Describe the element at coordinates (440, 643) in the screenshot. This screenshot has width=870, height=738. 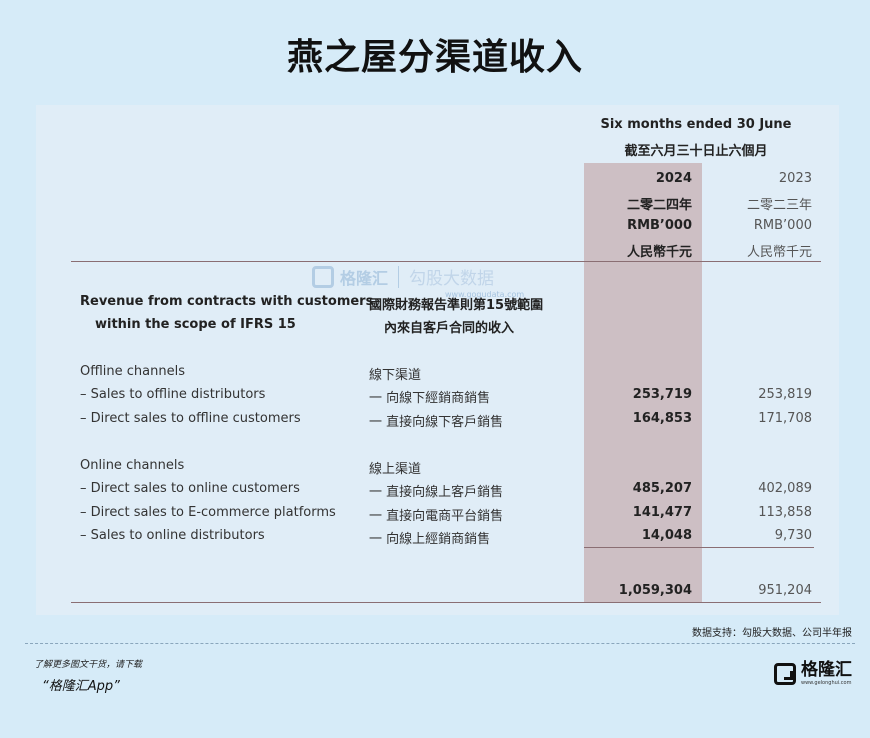
I see `footer-divider` at that location.